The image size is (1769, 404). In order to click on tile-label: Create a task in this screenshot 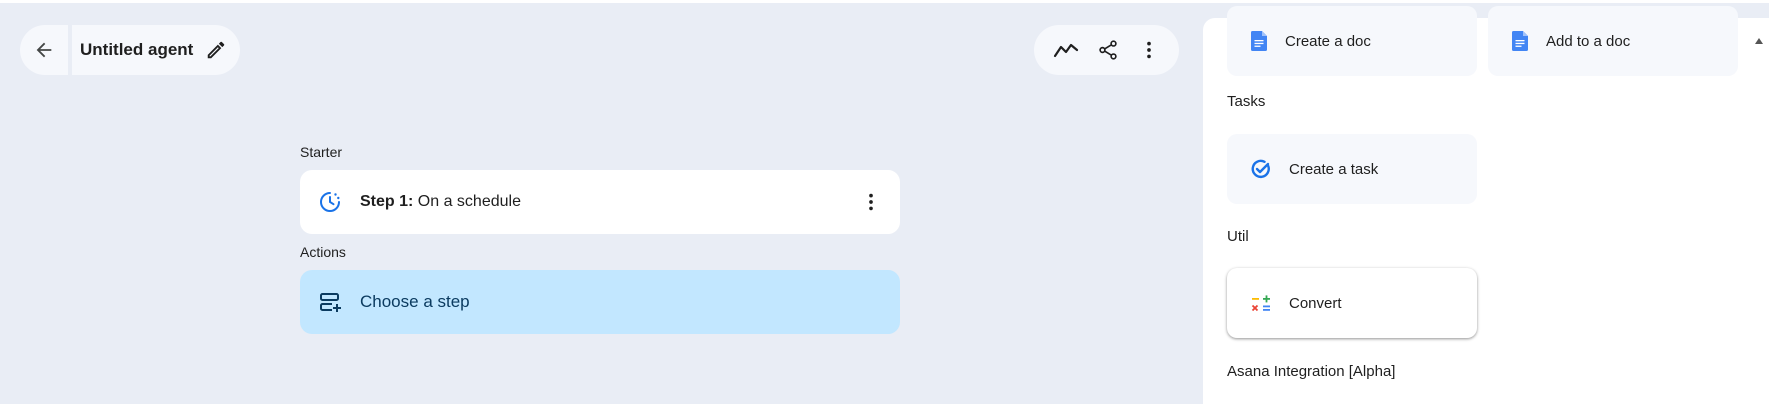, I will do `click(1334, 169)`.